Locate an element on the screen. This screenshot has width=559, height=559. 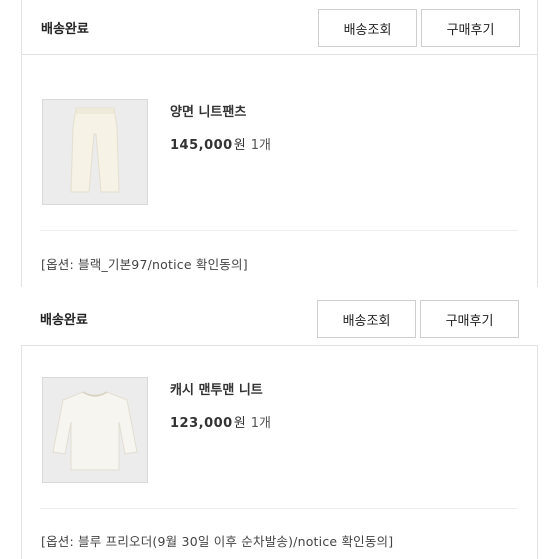
knit-pants-image is located at coordinates (95, 152).